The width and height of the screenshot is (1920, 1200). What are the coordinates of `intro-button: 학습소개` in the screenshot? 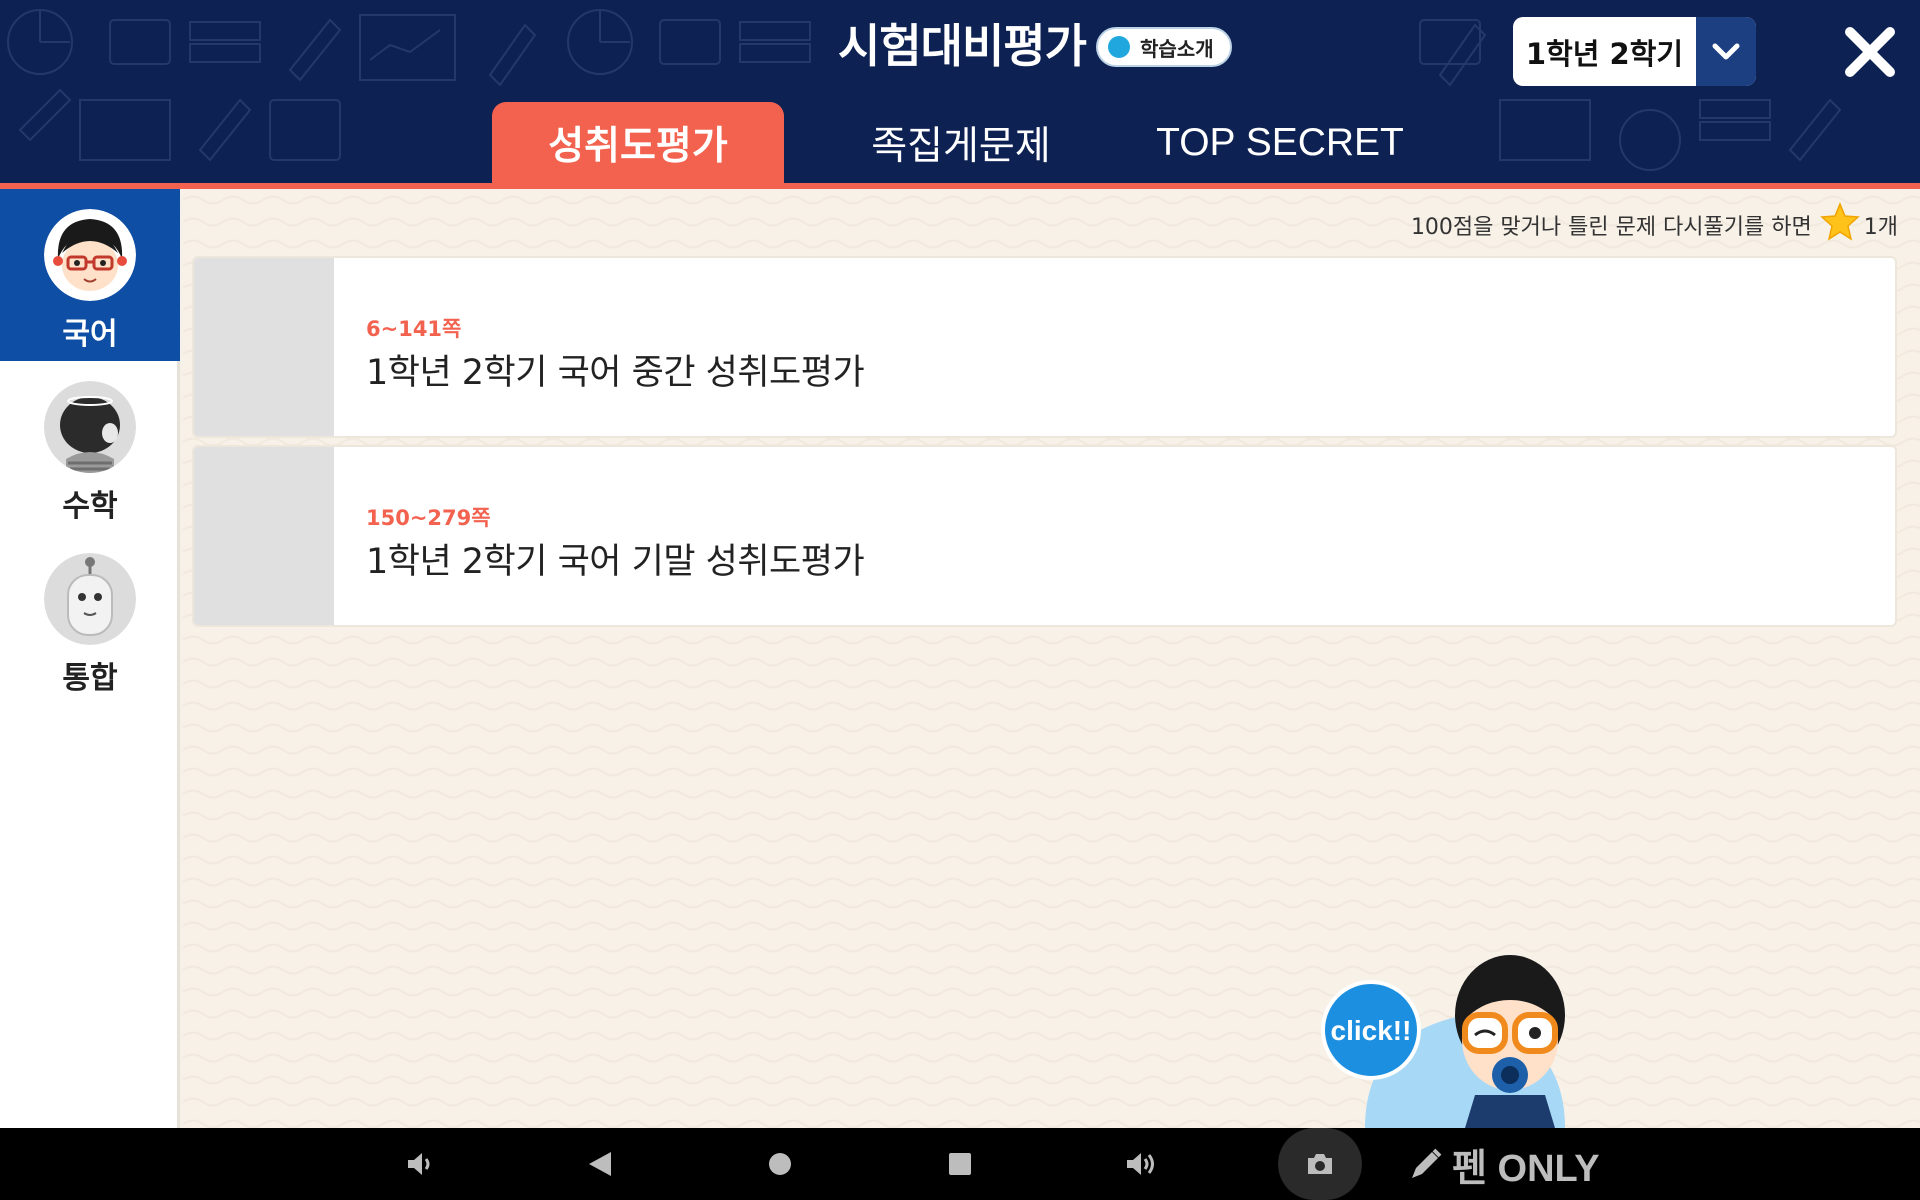 It's located at (1164, 47).